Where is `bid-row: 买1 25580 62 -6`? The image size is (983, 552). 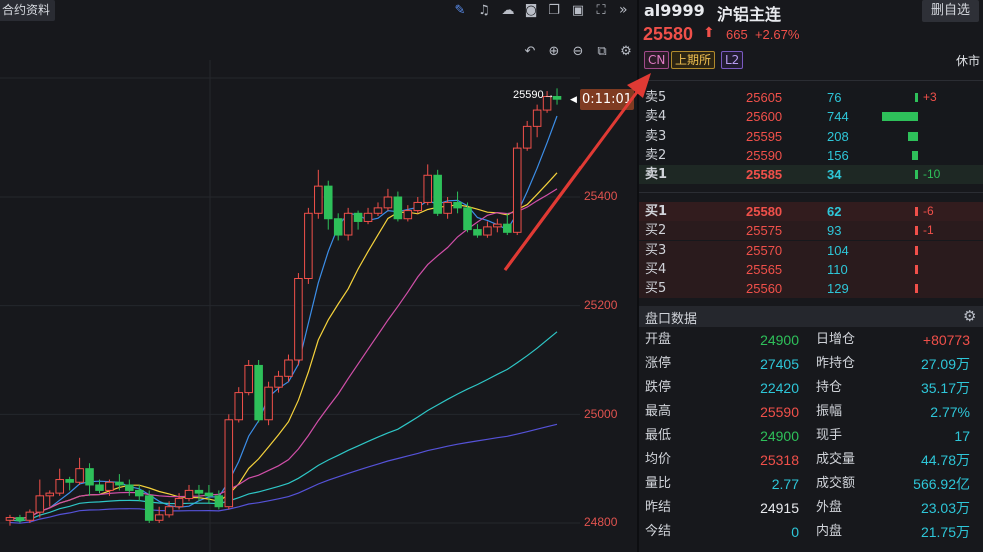 bid-row: 买1 25580 62 -6 is located at coordinates (811, 211).